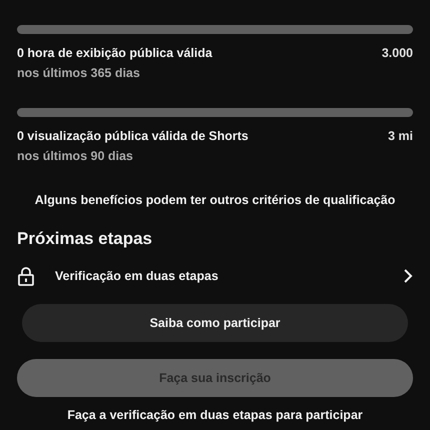  What do you see at coordinates (215, 323) in the screenshot?
I see `learn-more-button: Saiba como participar` at bounding box center [215, 323].